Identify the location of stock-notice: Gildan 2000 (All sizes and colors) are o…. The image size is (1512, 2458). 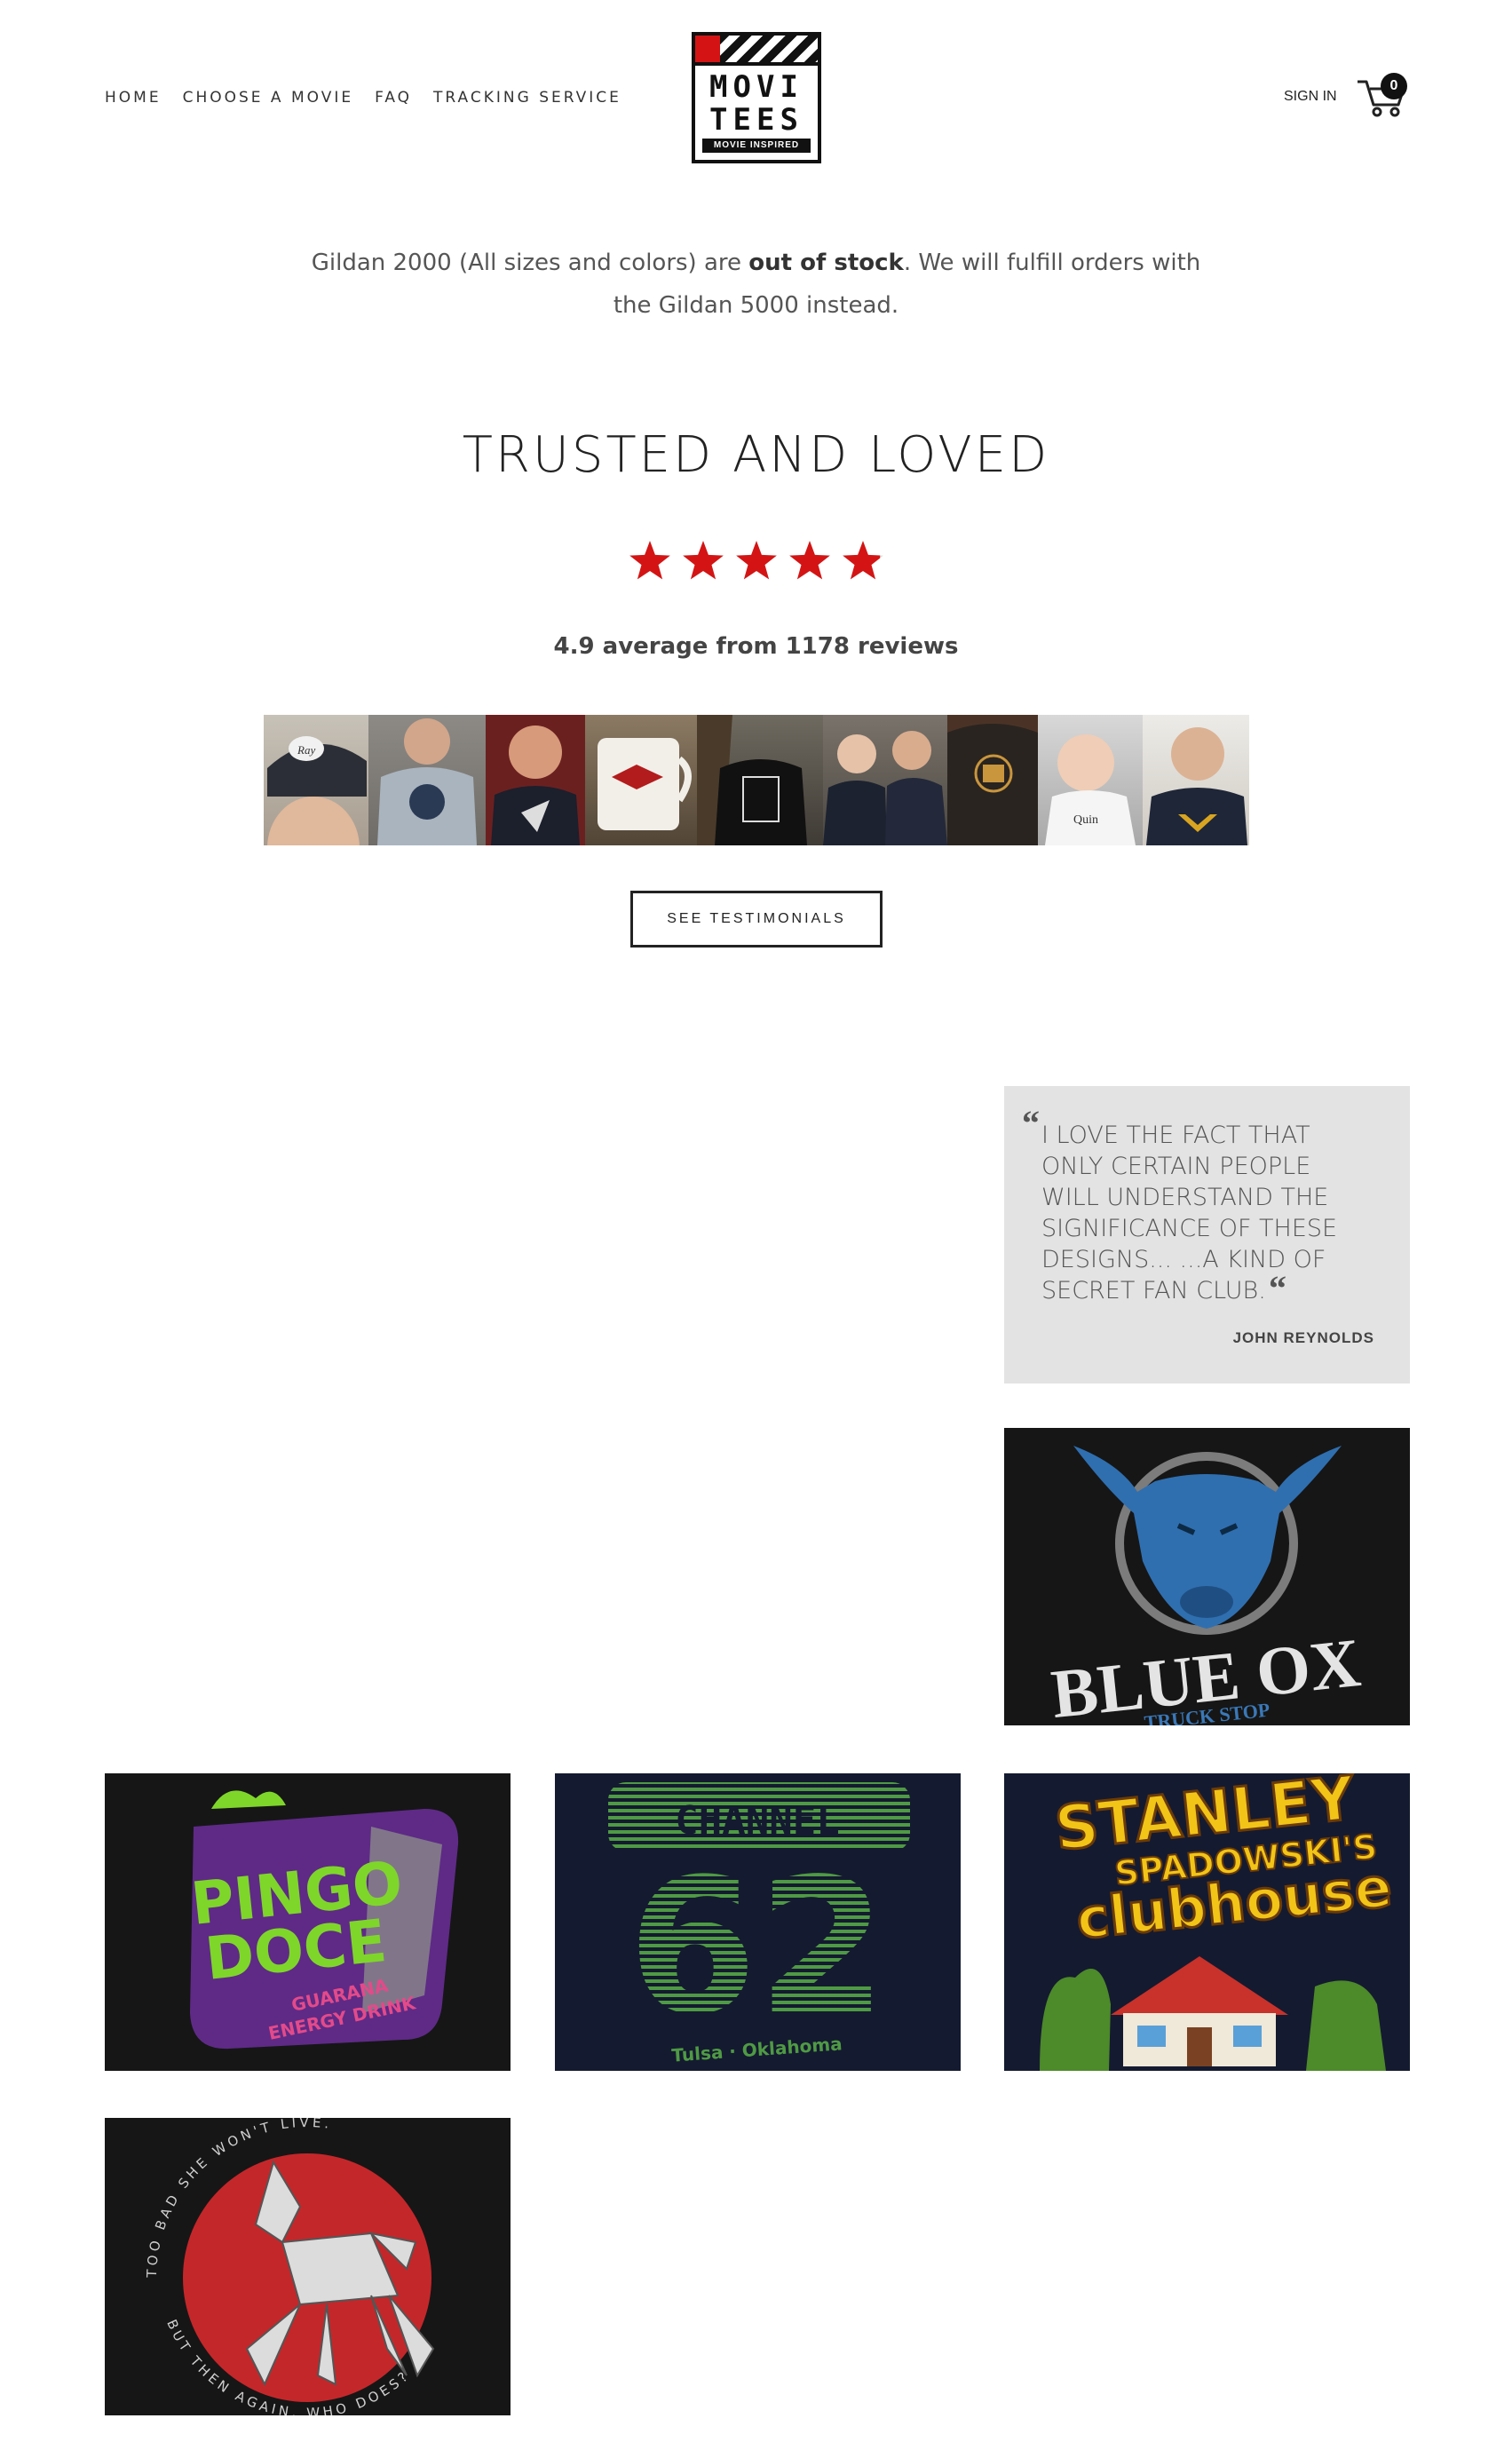
(756, 284).